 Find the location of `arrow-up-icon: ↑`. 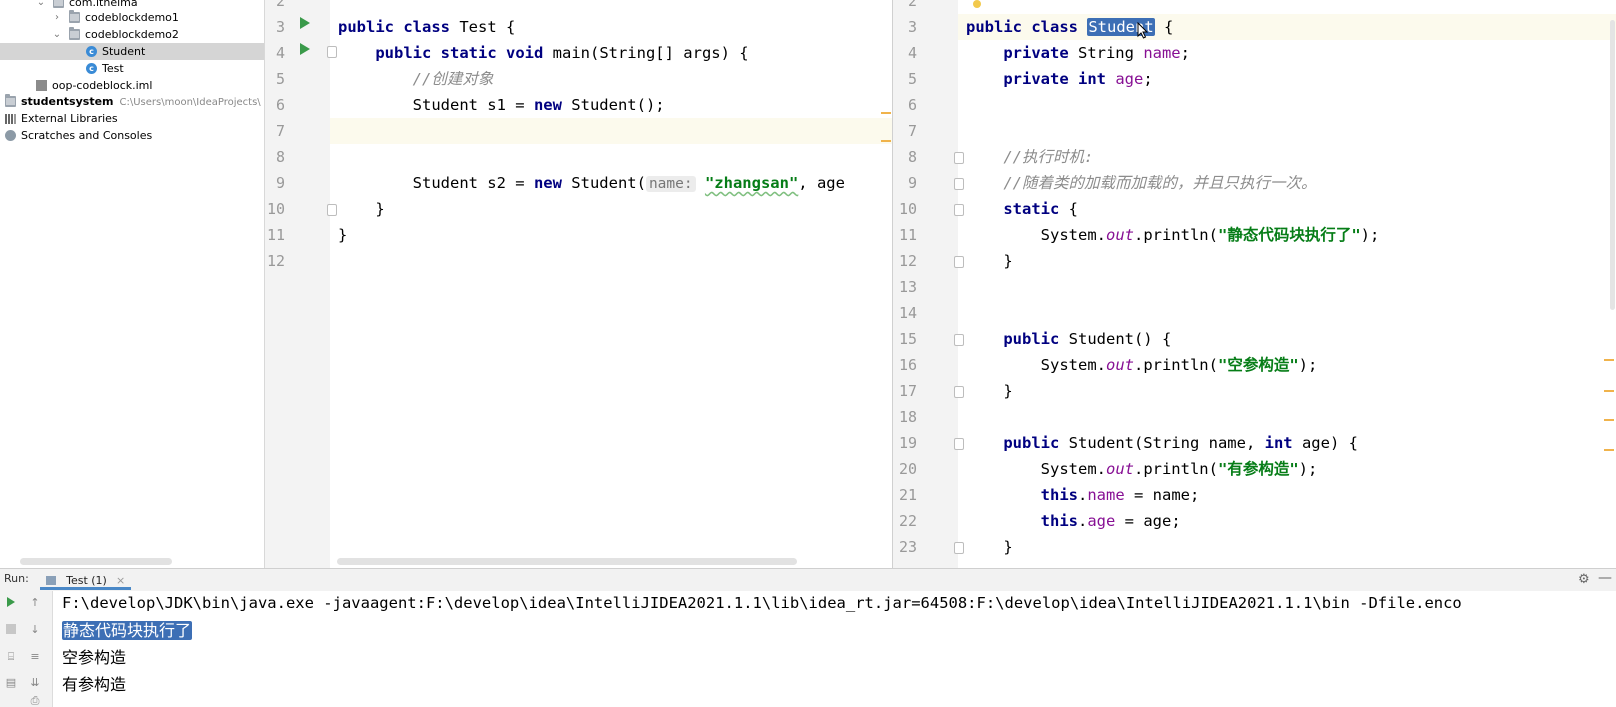

arrow-up-icon: ↑ is located at coordinates (35, 603).